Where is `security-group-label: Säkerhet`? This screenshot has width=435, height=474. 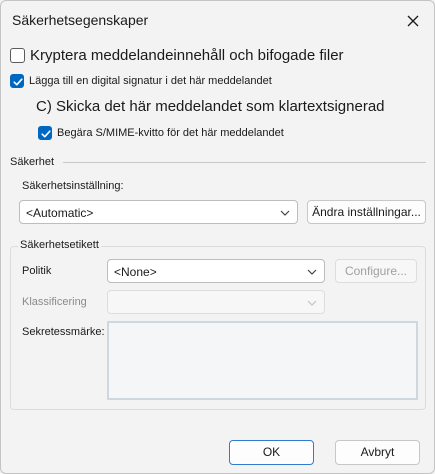
security-group-label: Säkerhet is located at coordinates (32, 162).